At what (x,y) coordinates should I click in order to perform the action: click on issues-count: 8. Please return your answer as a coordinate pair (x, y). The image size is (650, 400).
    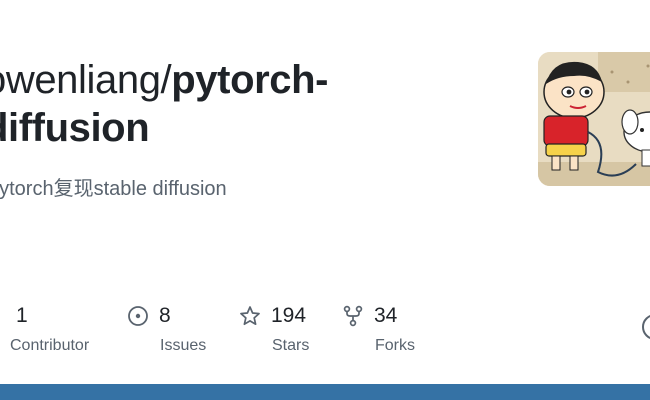
    Looking at the image, I should click on (165, 315).